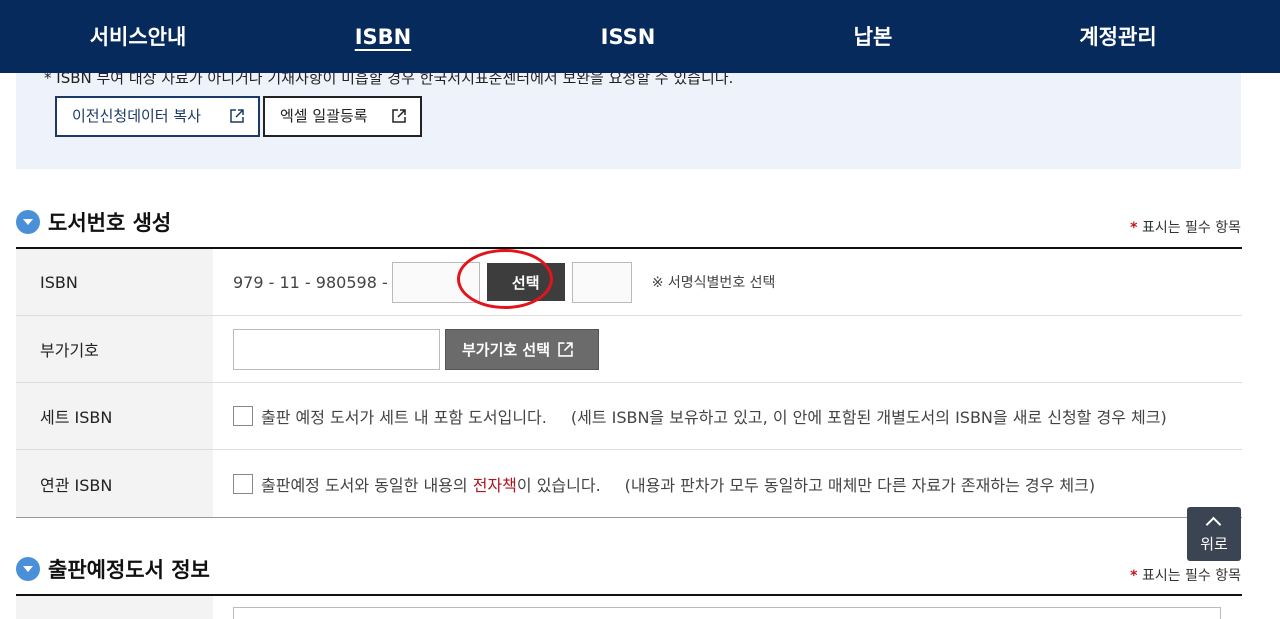 This screenshot has width=1280, height=619. I want to click on set-isbn-checkbox, so click(243, 416).